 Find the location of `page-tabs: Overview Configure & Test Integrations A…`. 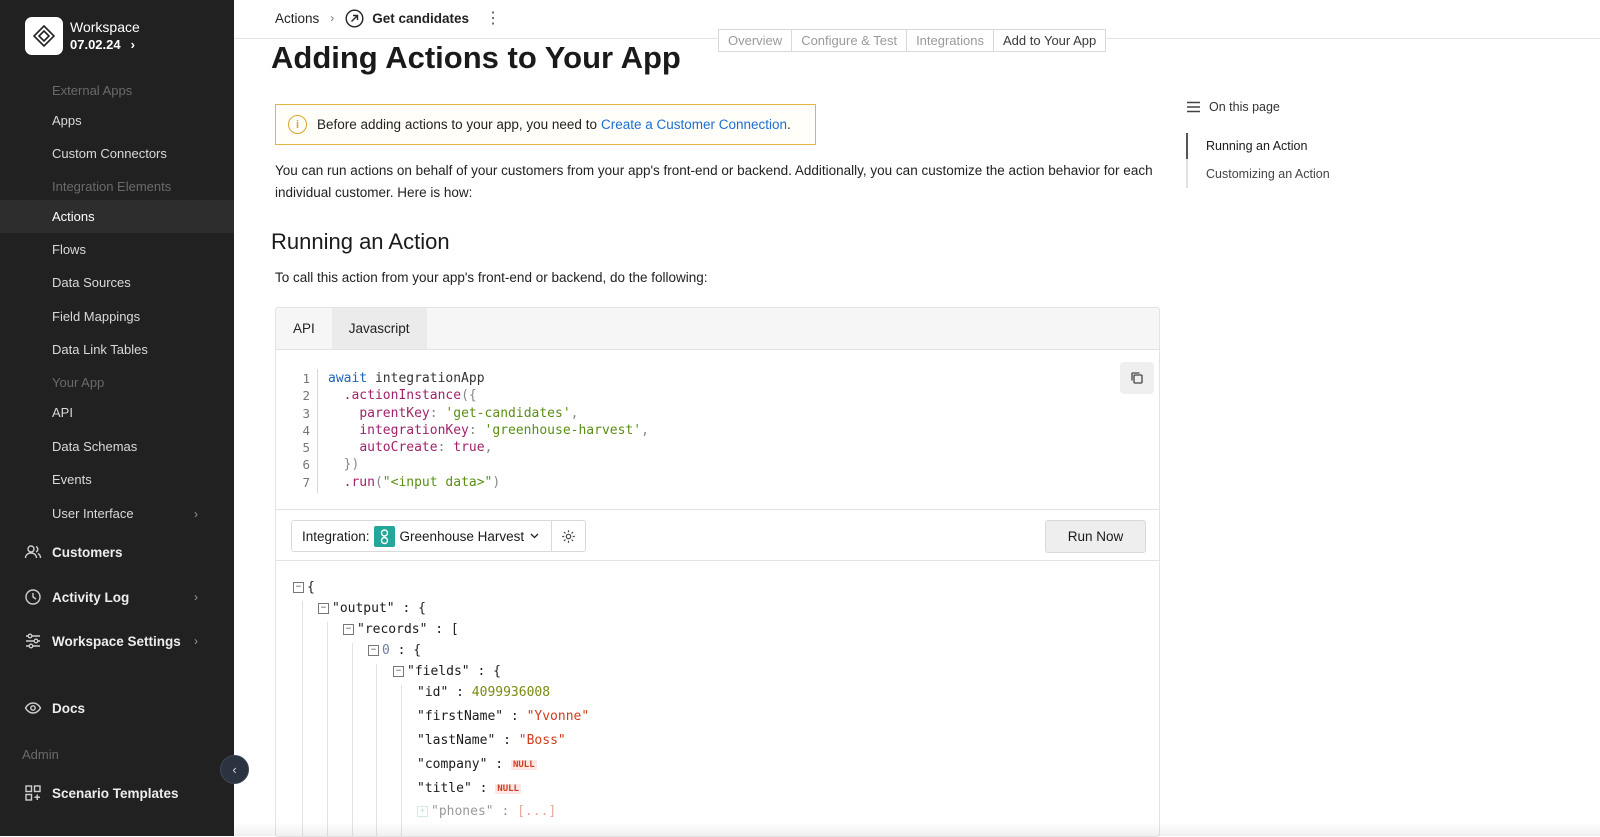

page-tabs: Overview Configure & Test Integrations A… is located at coordinates (912, 40).